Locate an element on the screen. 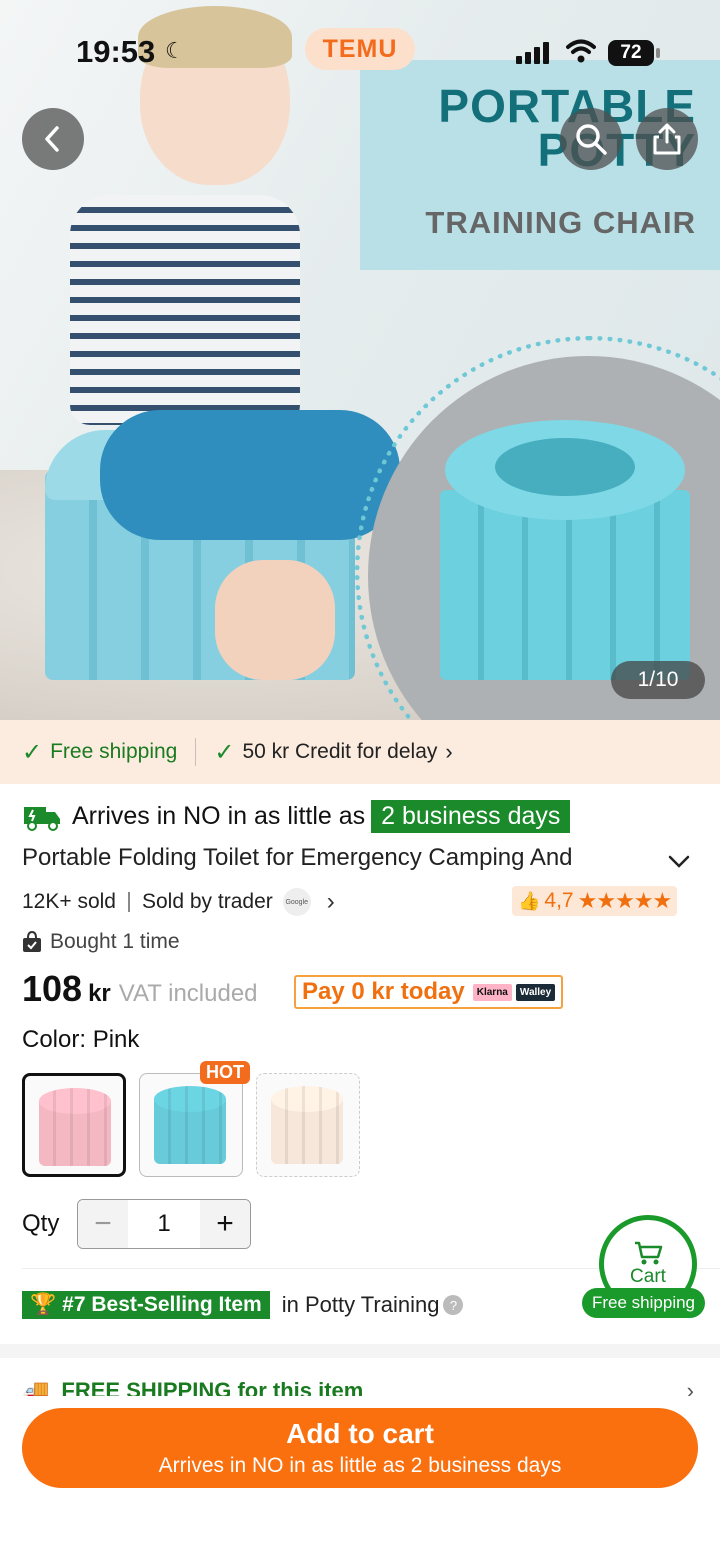 This screenshot has width=720, height=1561. truck-icon: 🚚 is located at coordinates (36, 1387).